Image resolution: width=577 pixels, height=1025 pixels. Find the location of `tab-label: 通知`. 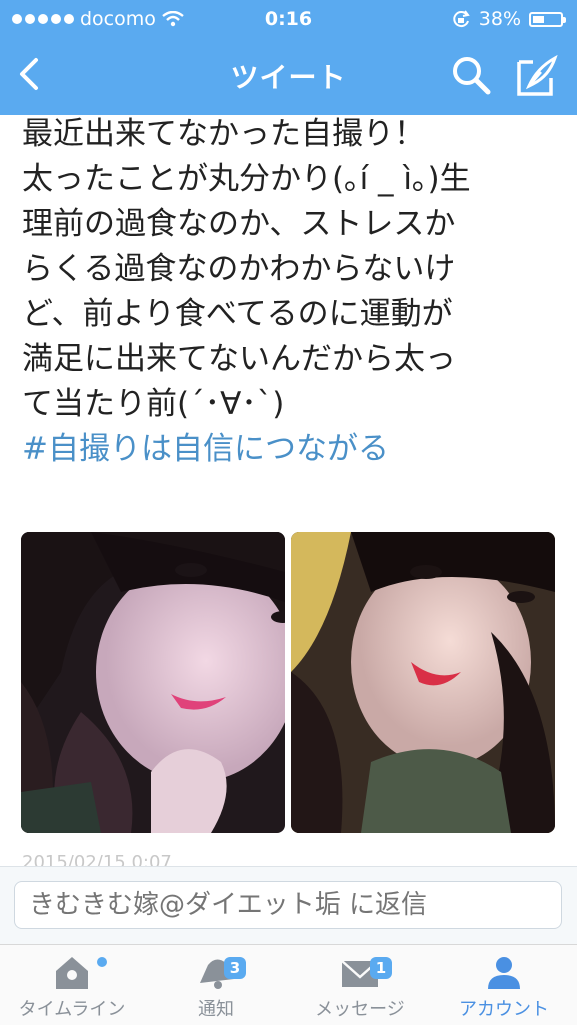

tab-label: 通知 is located at coordinates (216, 1009).